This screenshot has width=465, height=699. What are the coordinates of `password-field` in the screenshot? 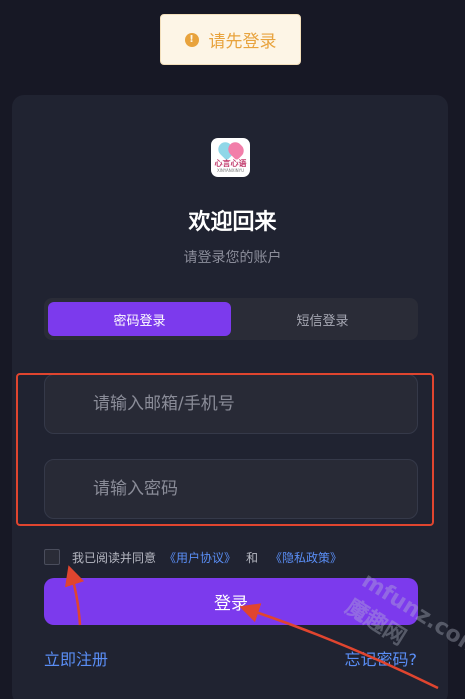 It's located at (231, 489).